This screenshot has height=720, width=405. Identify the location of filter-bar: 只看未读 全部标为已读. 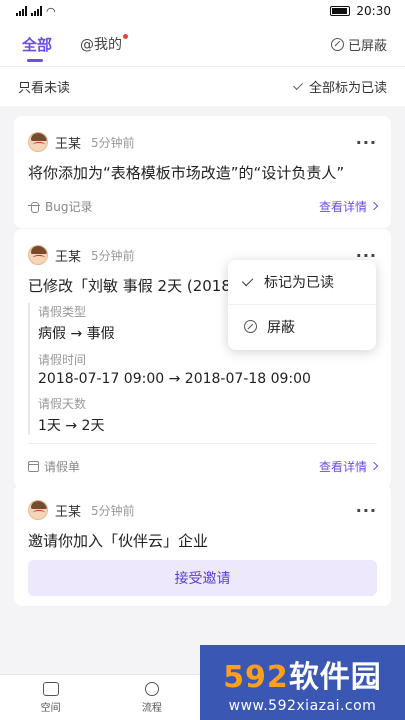
(202, 86).